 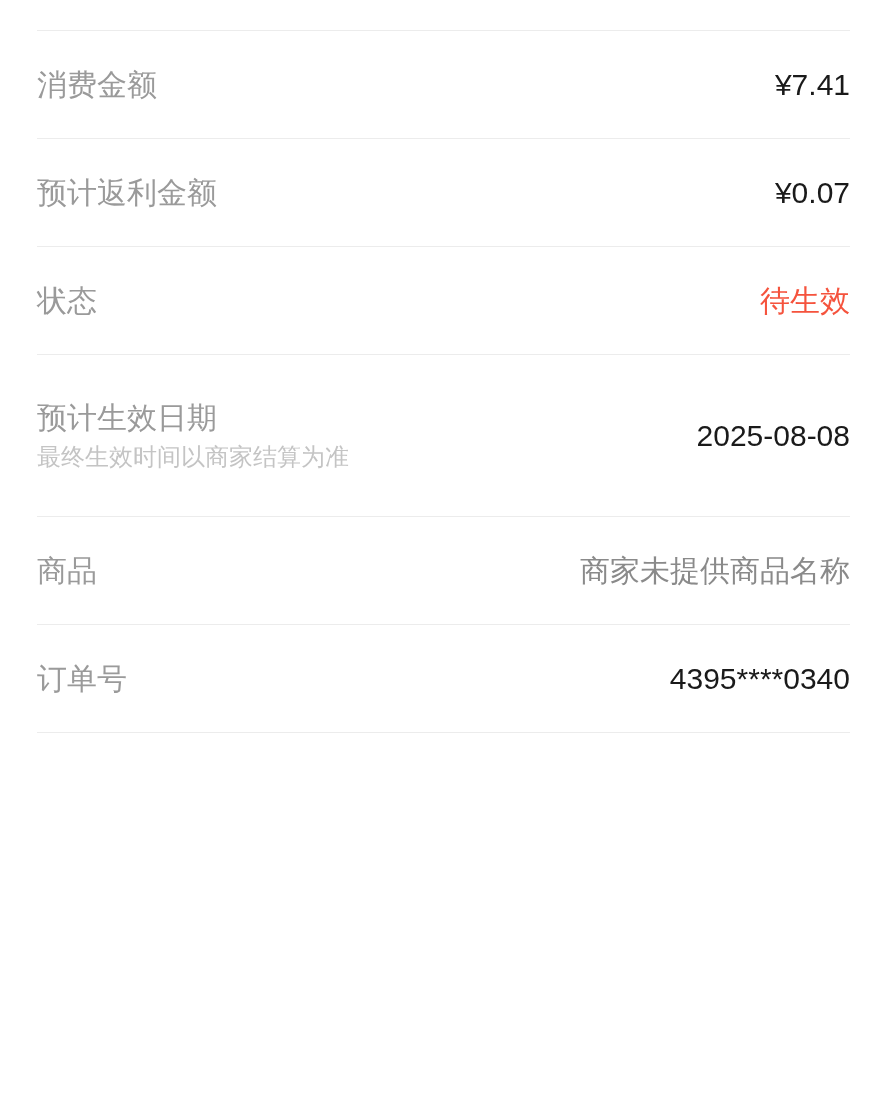 What do you see at coordinates (773, 435) in the screenshot?
I see `row-value: 2025-08-08` at bounding box center [773, 435].